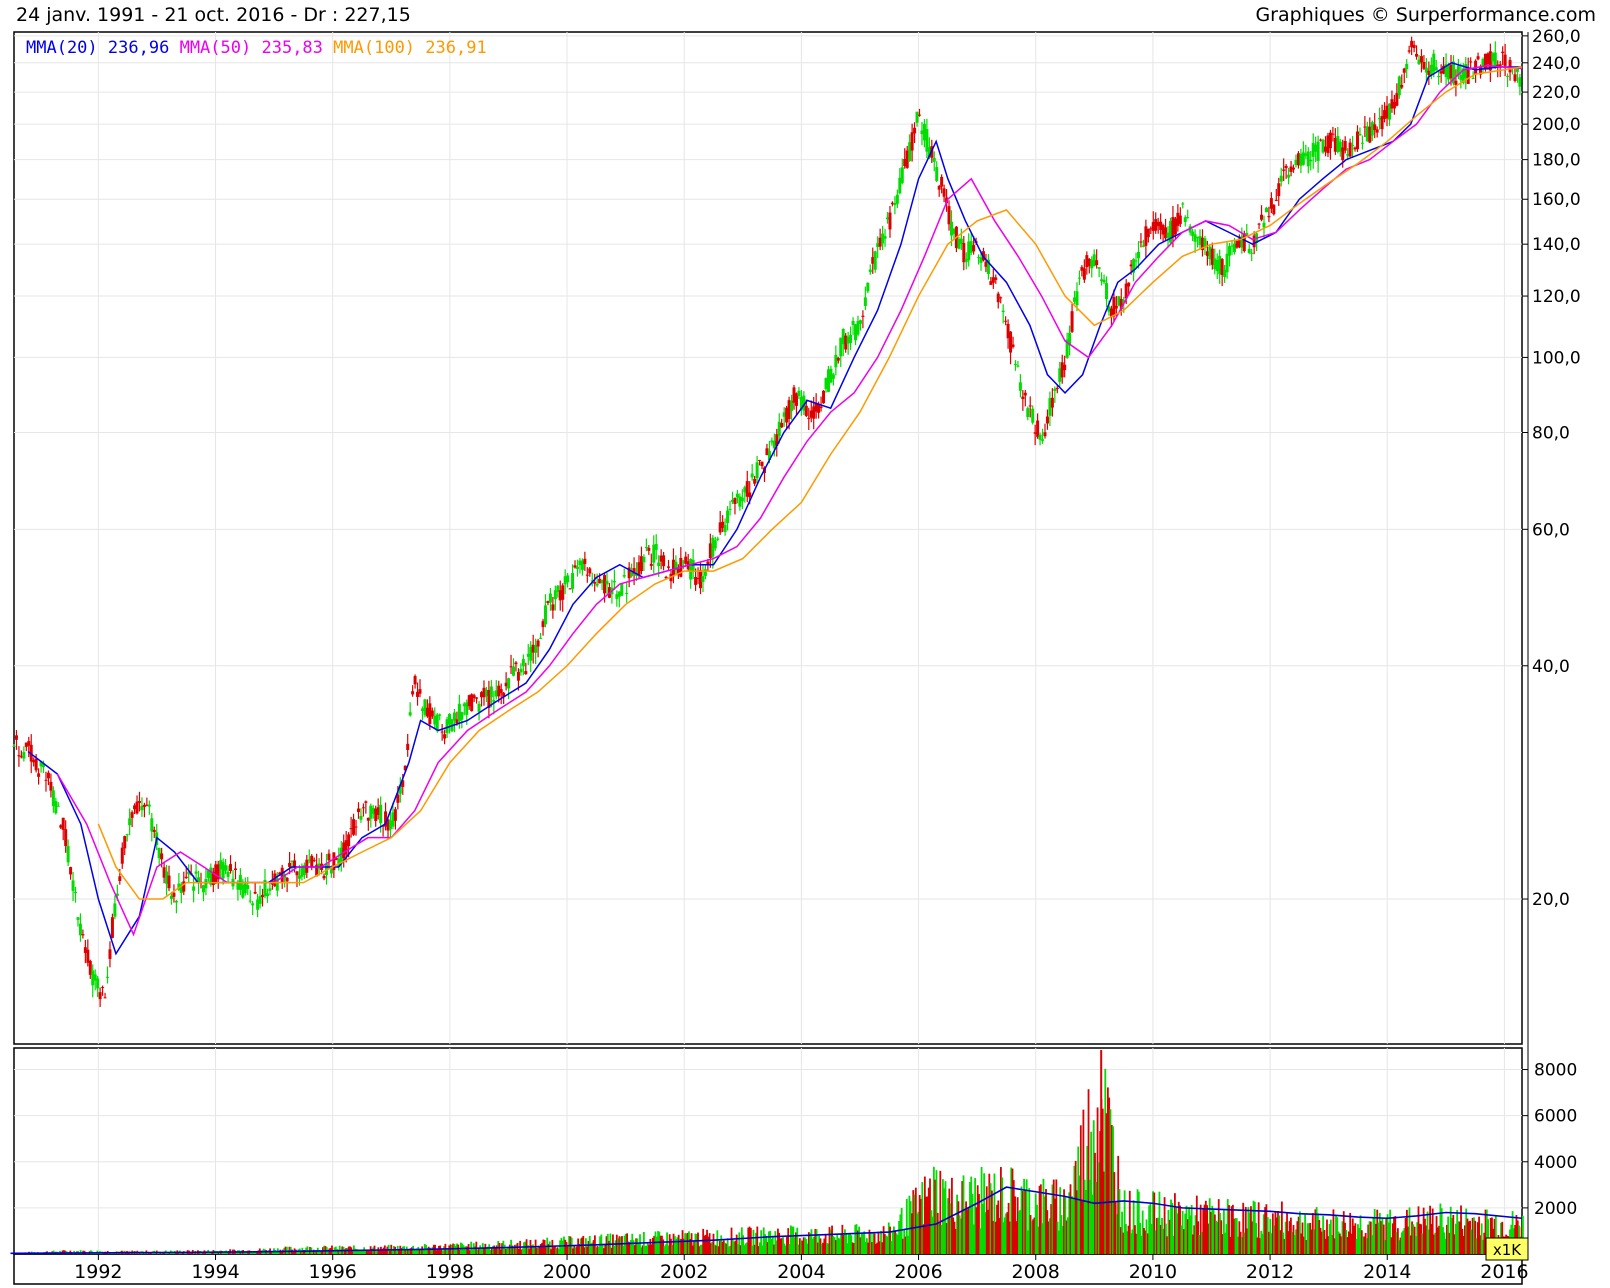 Image resolution: width=1610 pixels, height=1288 pixels. What do you see at coordinates (215, 1272) in the screenshot?
I see `x-tick-label: 1994` at bounding box center [215, 1272].